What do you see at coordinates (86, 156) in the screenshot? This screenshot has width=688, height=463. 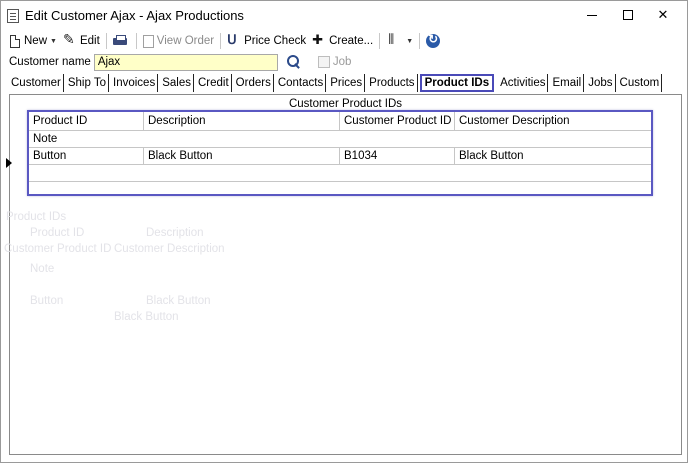 I see `cell-product-id: Button` at bounding box center [86, 156].